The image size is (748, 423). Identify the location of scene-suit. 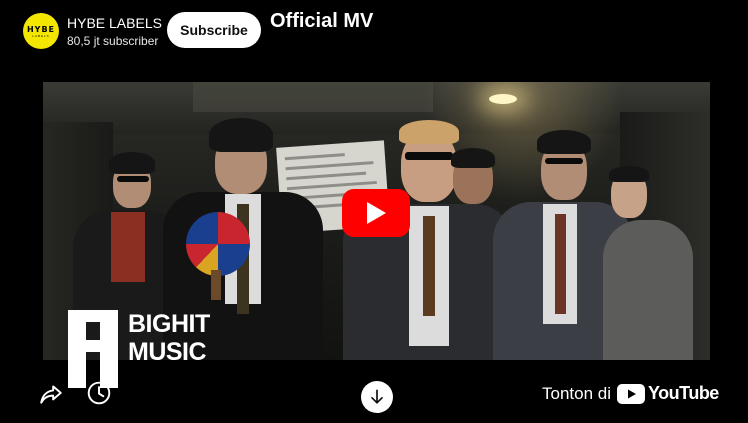
(648, 290).